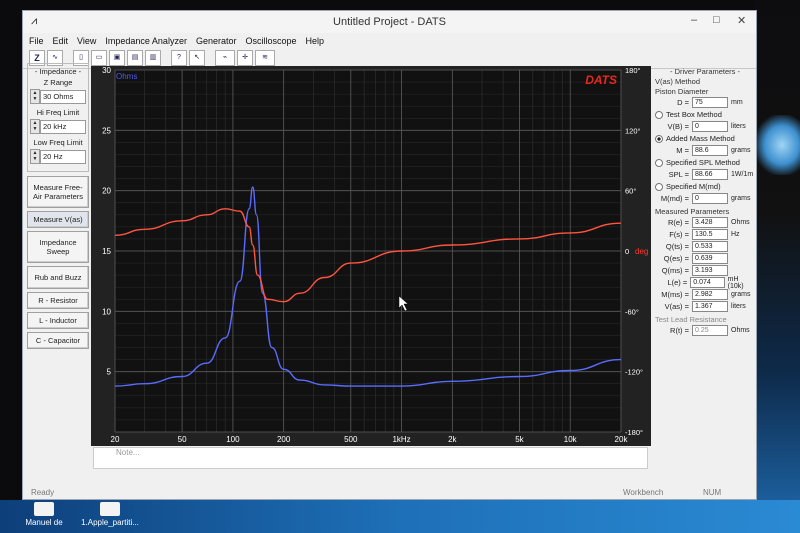 The image size is (800, 533). What do you see at coordinates (58, 247) in the screenshot?
I see `impedance-sweep-button: Impedance Sweep` at bounding box center [58, 247].